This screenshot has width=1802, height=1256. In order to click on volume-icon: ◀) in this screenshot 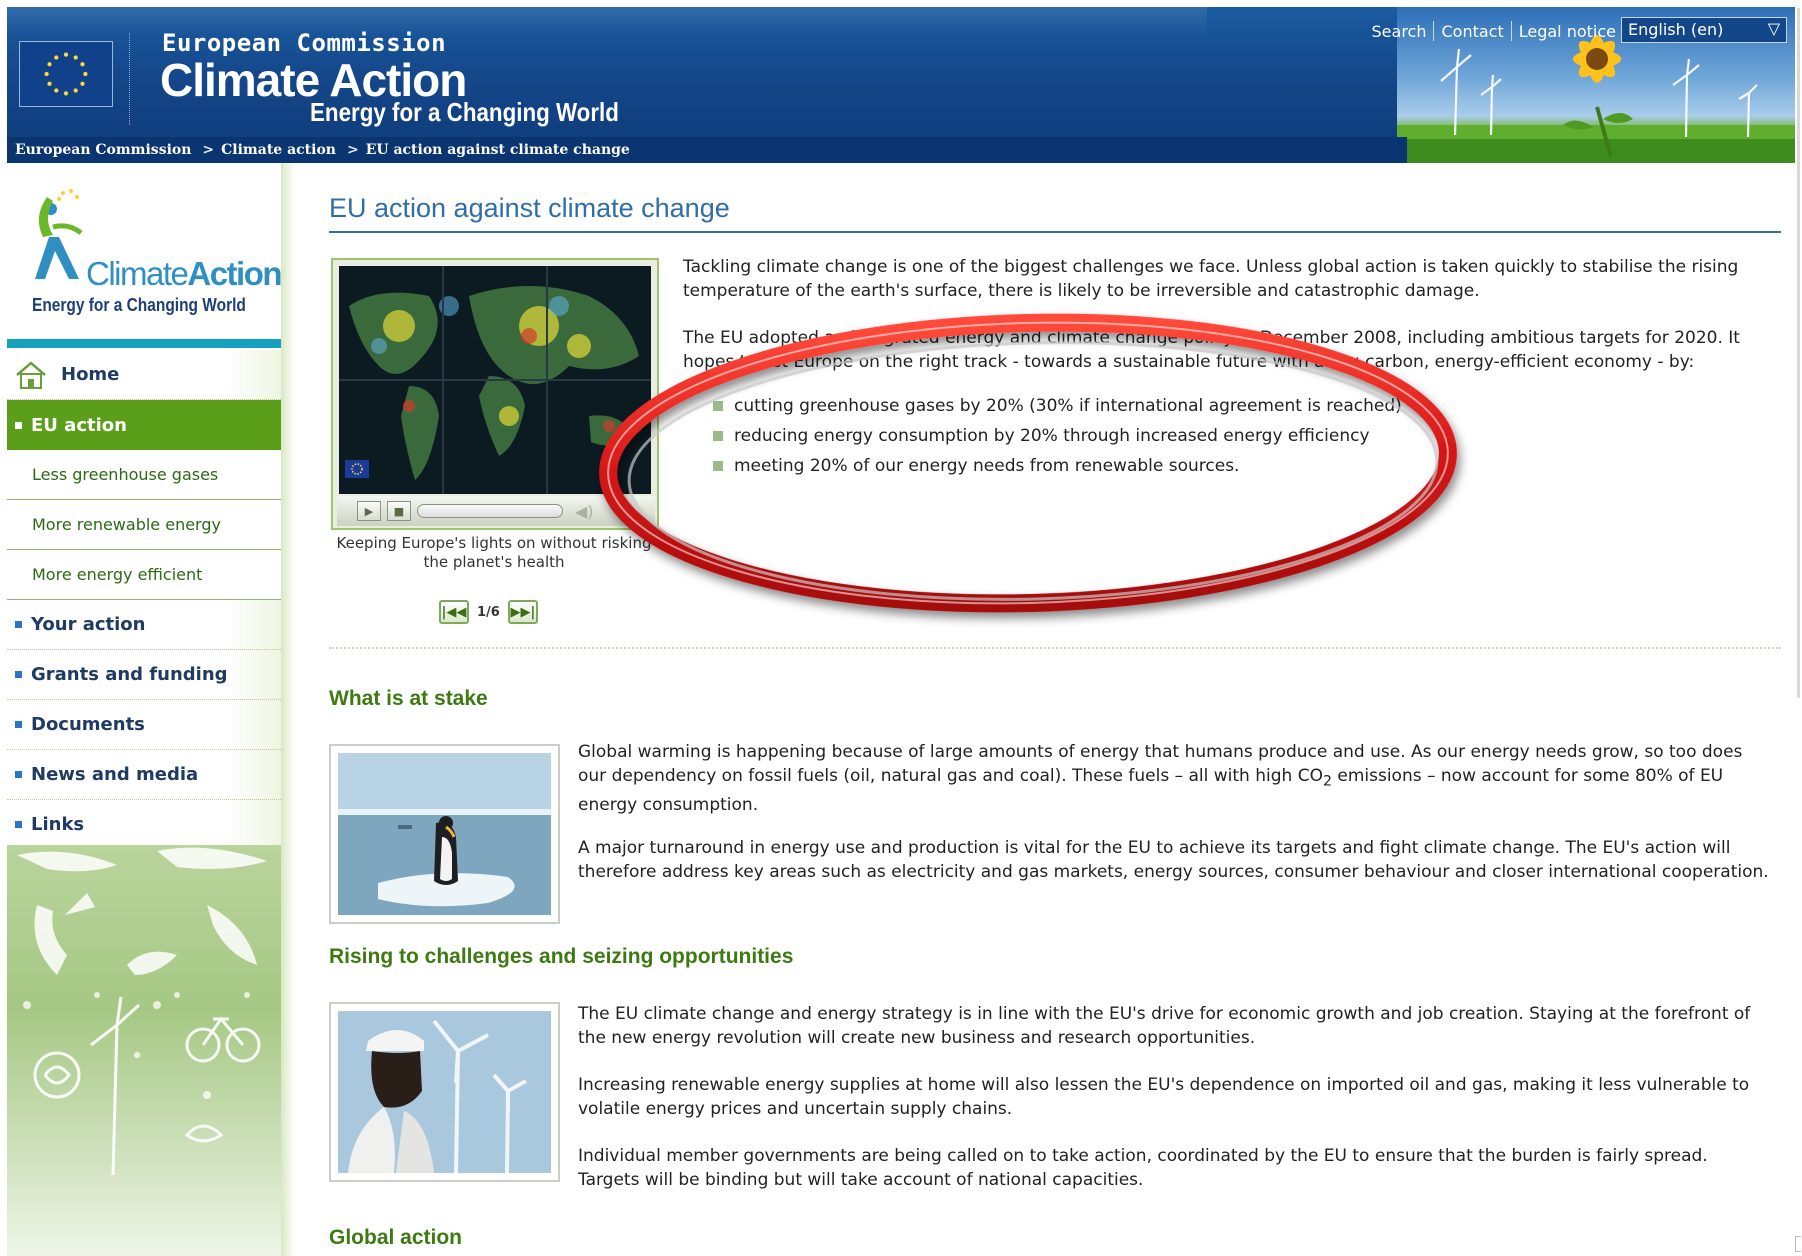, I will do `click(584, 511)`.